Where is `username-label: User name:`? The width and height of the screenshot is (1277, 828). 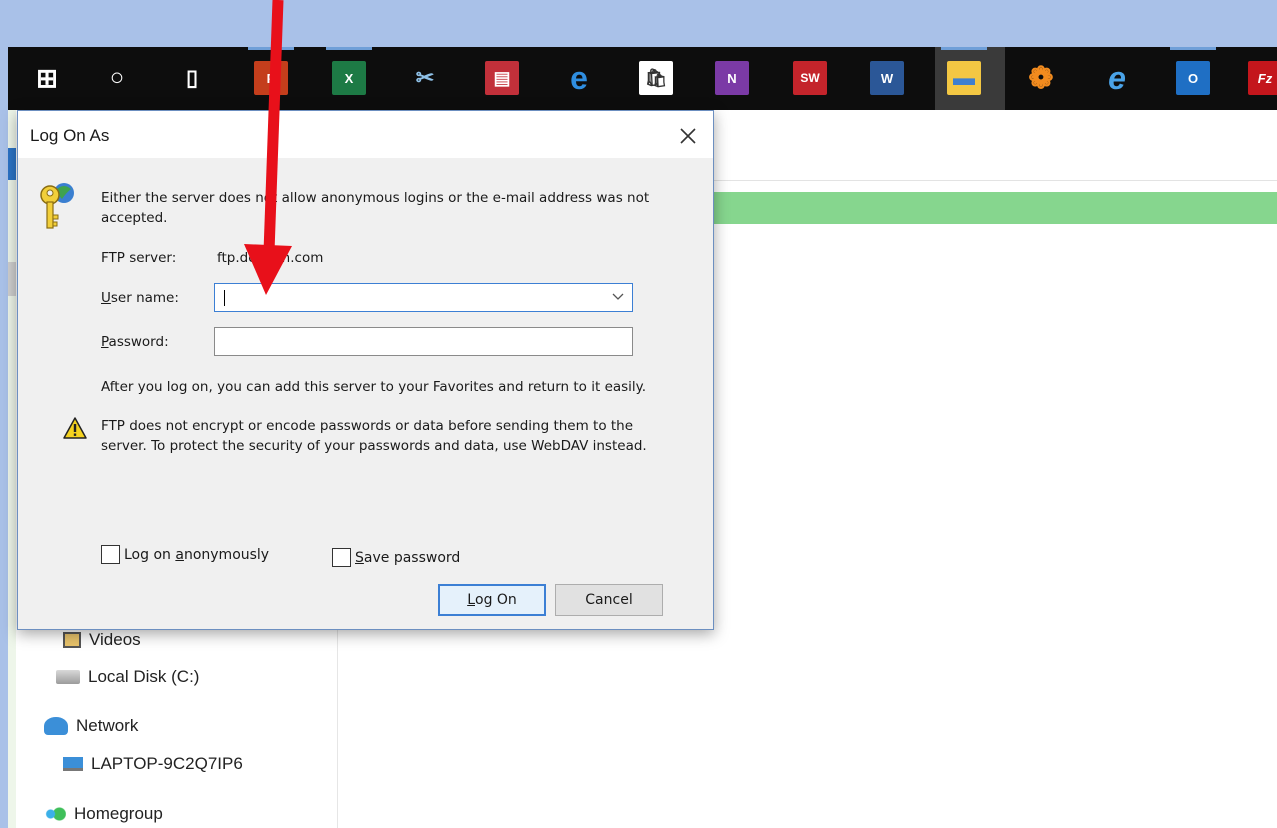
username-label: User name: is located at coordinates (140, 298).